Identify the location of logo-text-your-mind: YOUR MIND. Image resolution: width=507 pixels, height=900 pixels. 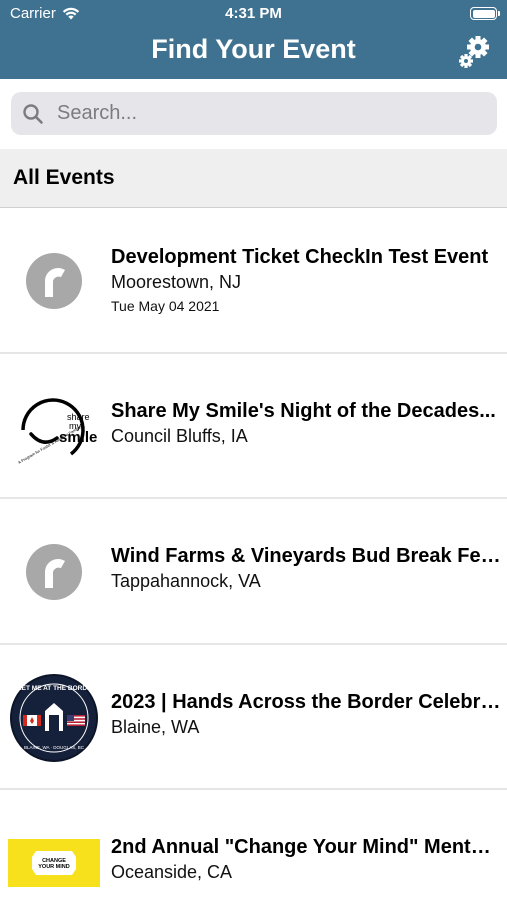
(54, 867).